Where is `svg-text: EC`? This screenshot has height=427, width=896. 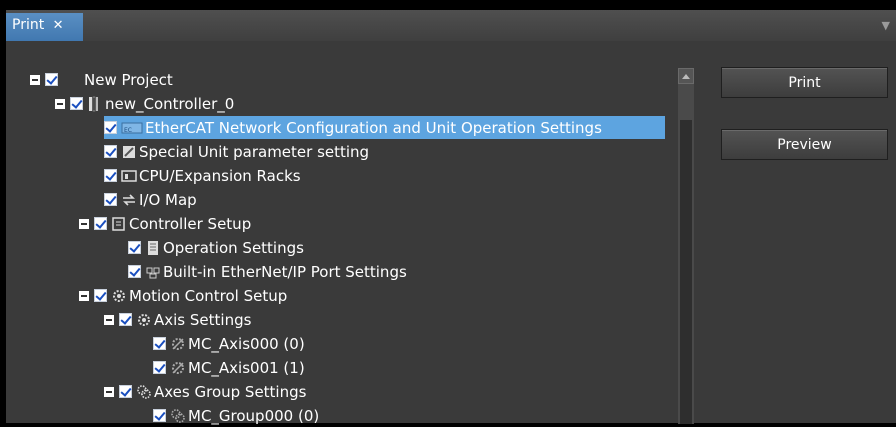
svg-text: EC is located at coordinates (128, 130).